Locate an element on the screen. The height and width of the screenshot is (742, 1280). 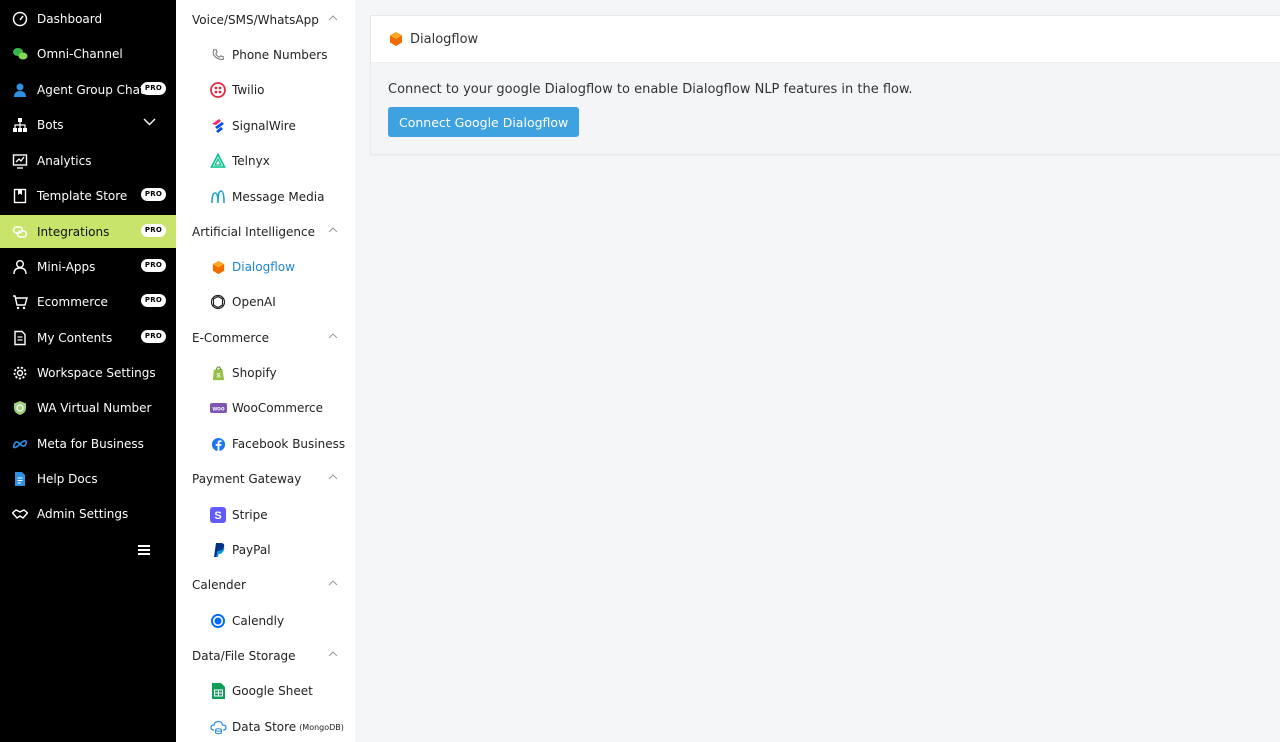
submenu-item-calendly: Calendly is located at coordinates (246, 621).